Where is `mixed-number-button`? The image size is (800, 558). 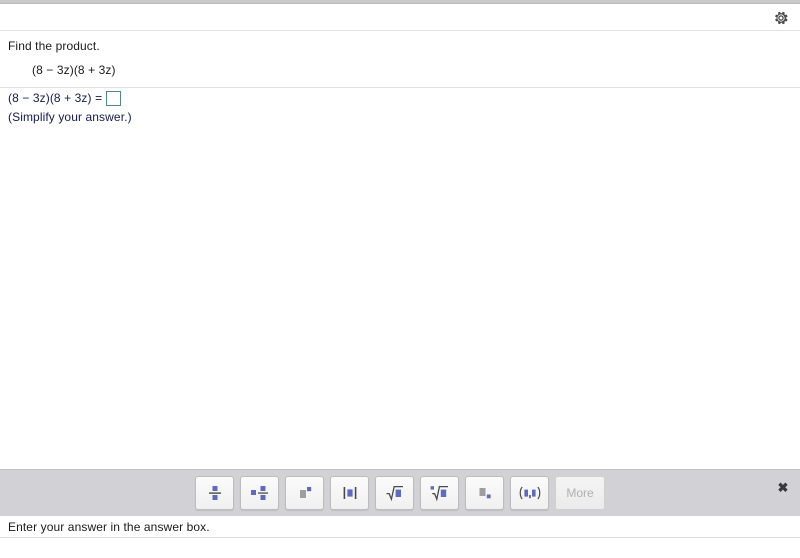
mixed-number-button is located at coordinates (259, 493).